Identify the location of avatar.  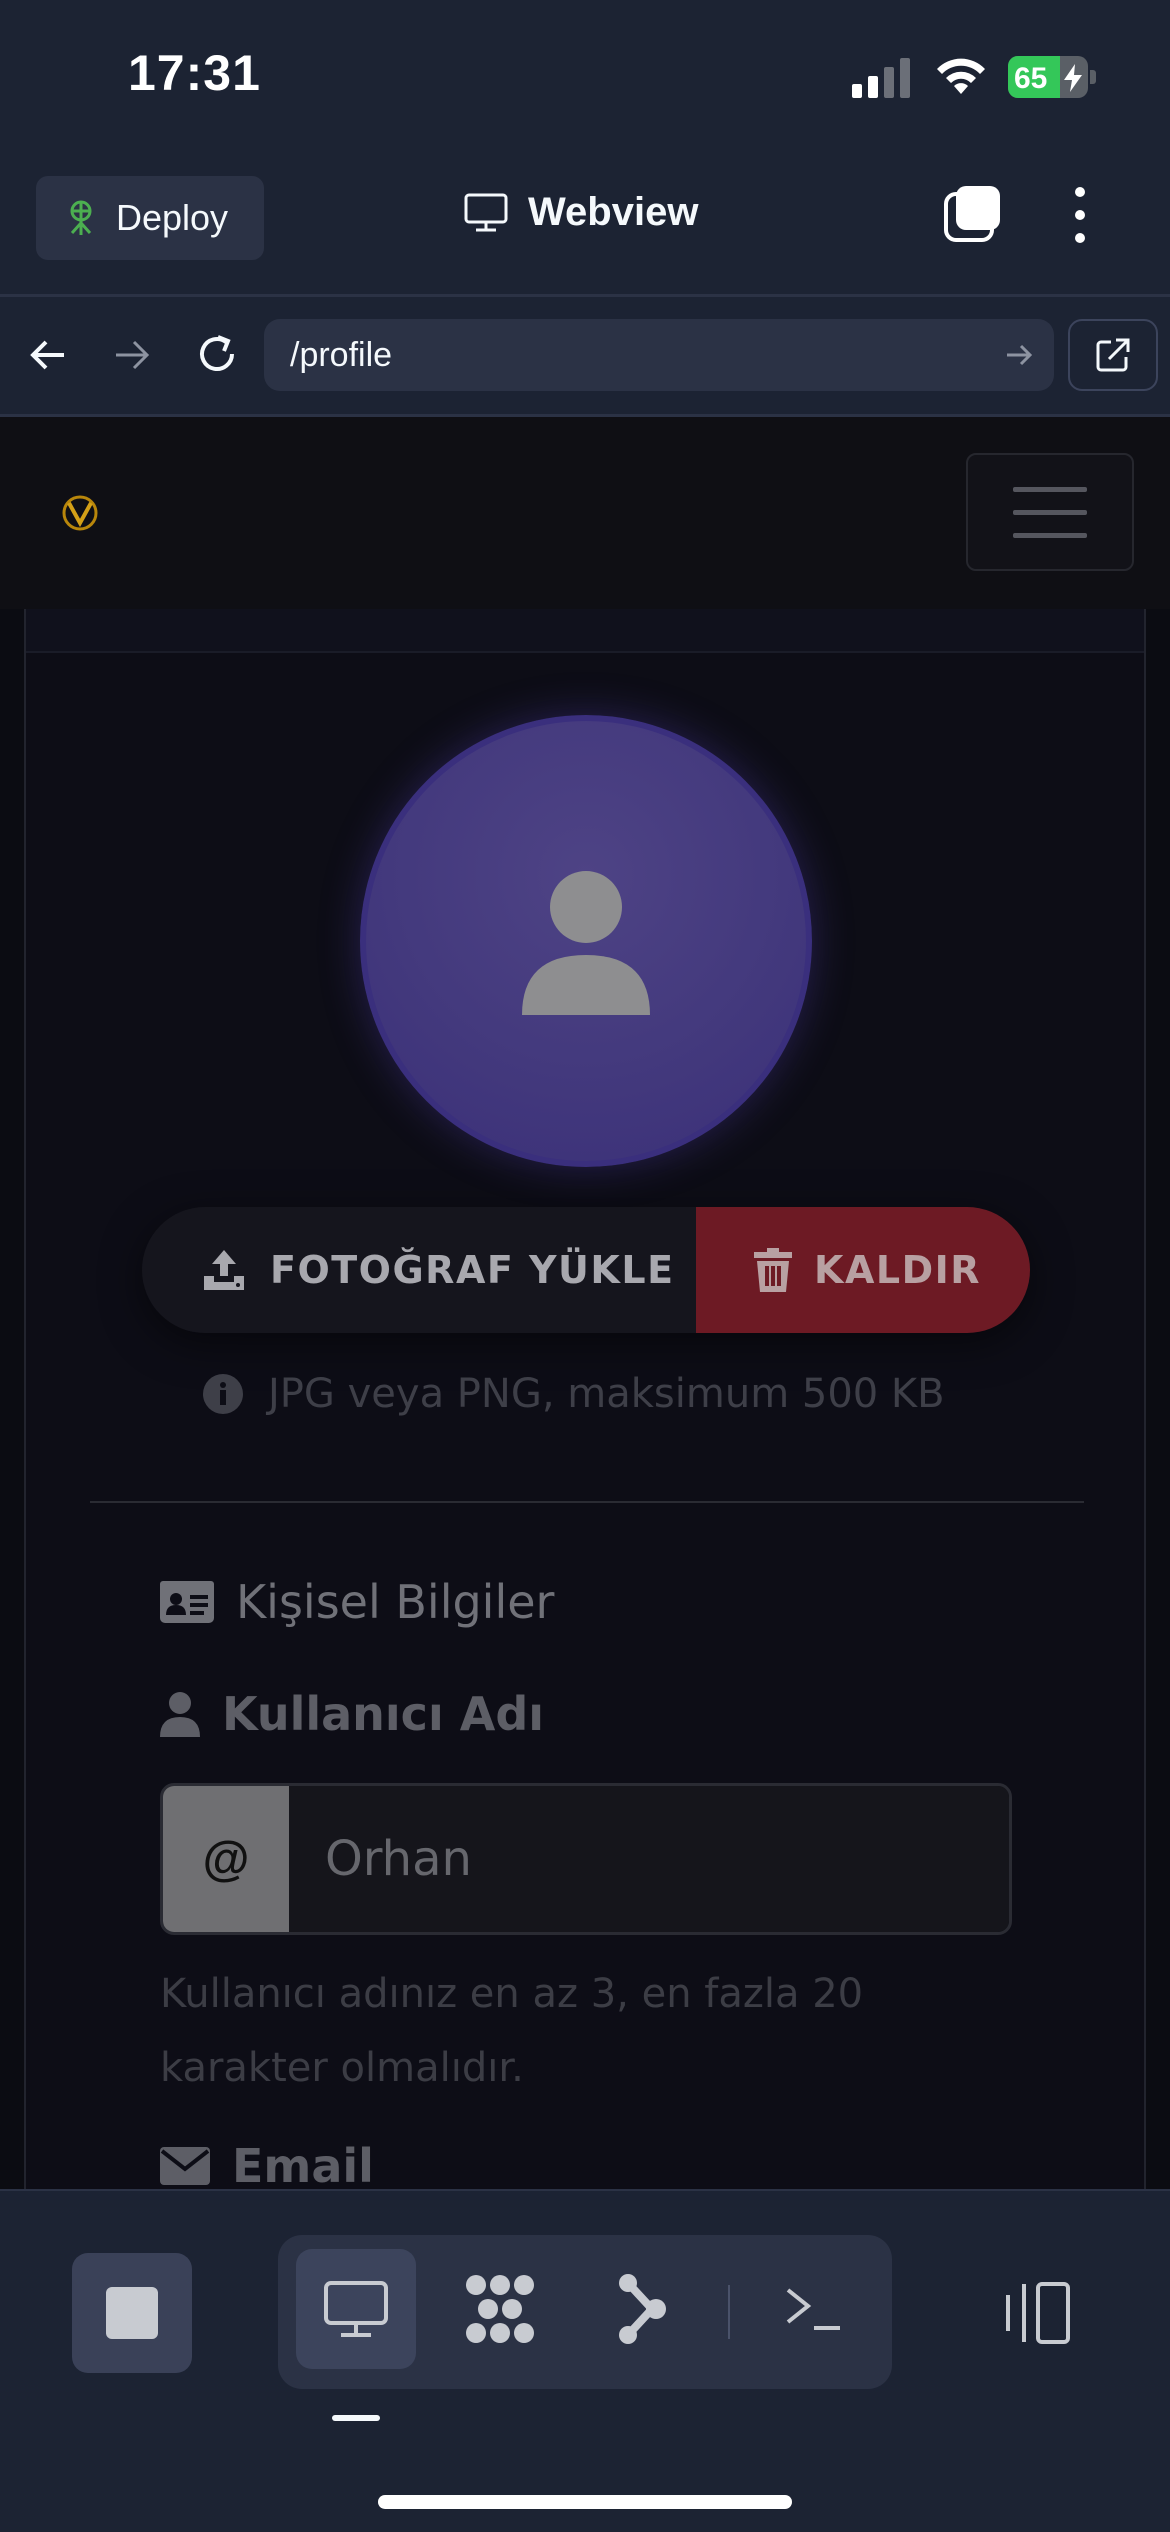
(586, 941).